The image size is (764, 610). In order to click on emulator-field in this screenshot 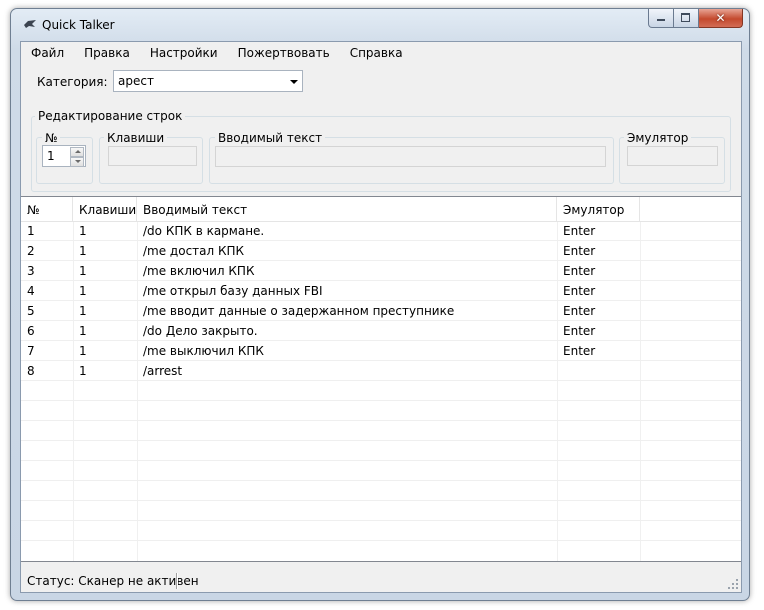, I will do `click(672, 156)`.